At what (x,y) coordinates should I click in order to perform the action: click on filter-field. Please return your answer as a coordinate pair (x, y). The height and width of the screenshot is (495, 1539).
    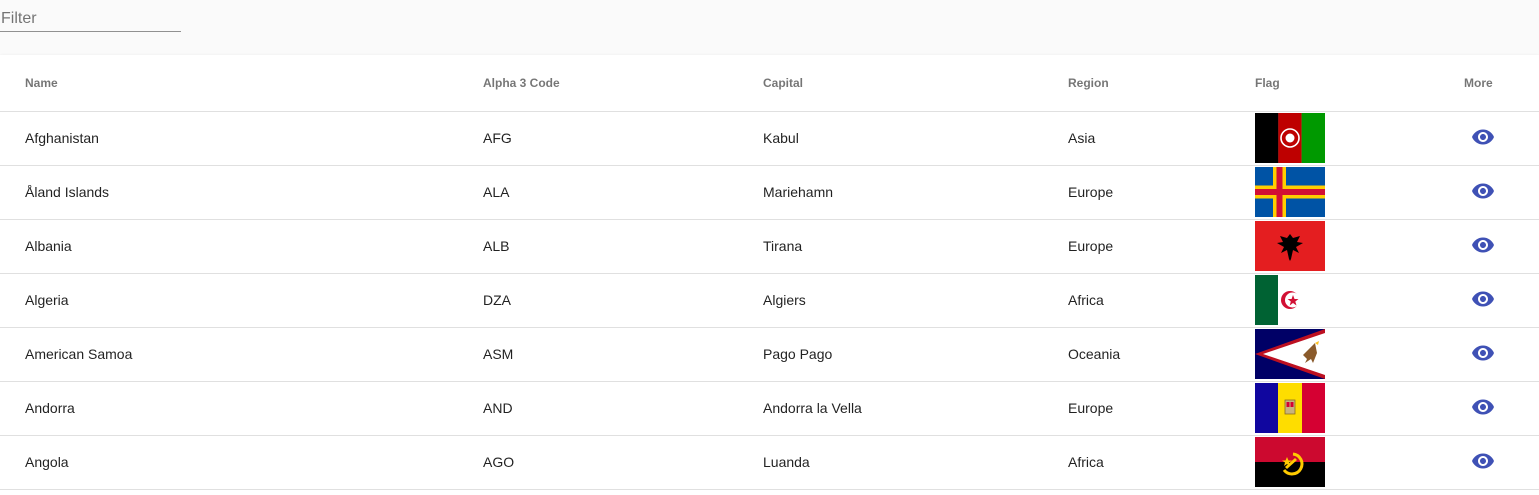
    Looking at the image, I should click on (90, 18).